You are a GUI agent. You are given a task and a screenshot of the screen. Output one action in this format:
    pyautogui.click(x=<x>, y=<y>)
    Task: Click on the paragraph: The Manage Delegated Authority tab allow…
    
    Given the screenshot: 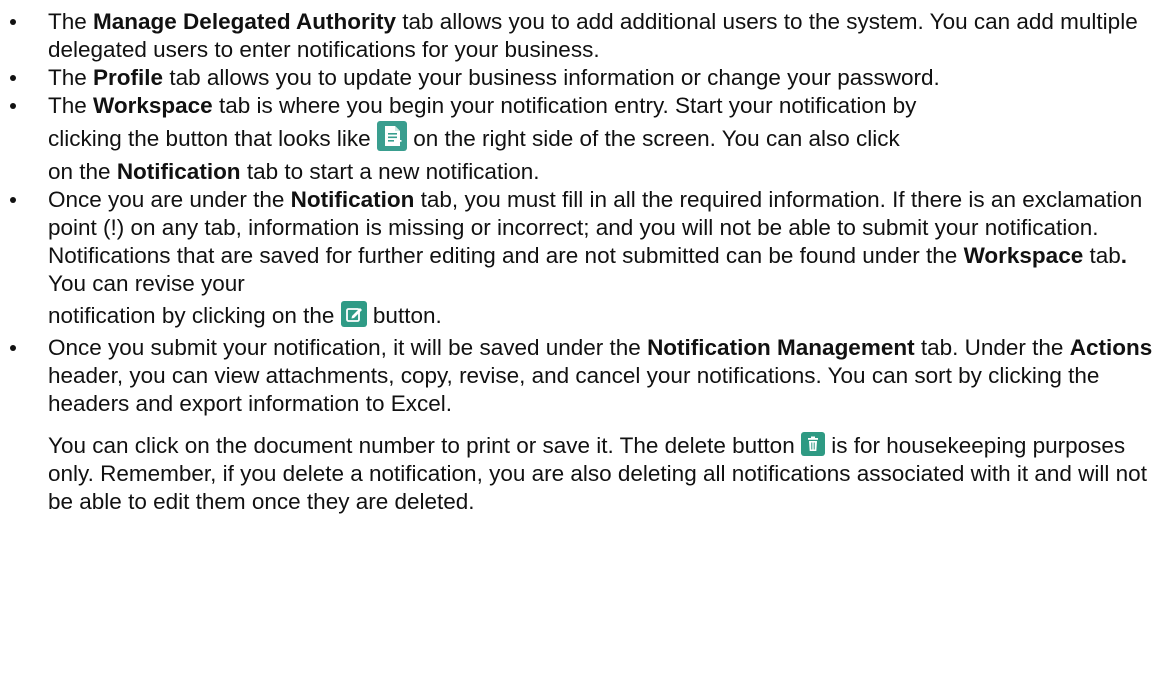 What is the action you would take?
    pyautogui.click(x=605, y=36)
    